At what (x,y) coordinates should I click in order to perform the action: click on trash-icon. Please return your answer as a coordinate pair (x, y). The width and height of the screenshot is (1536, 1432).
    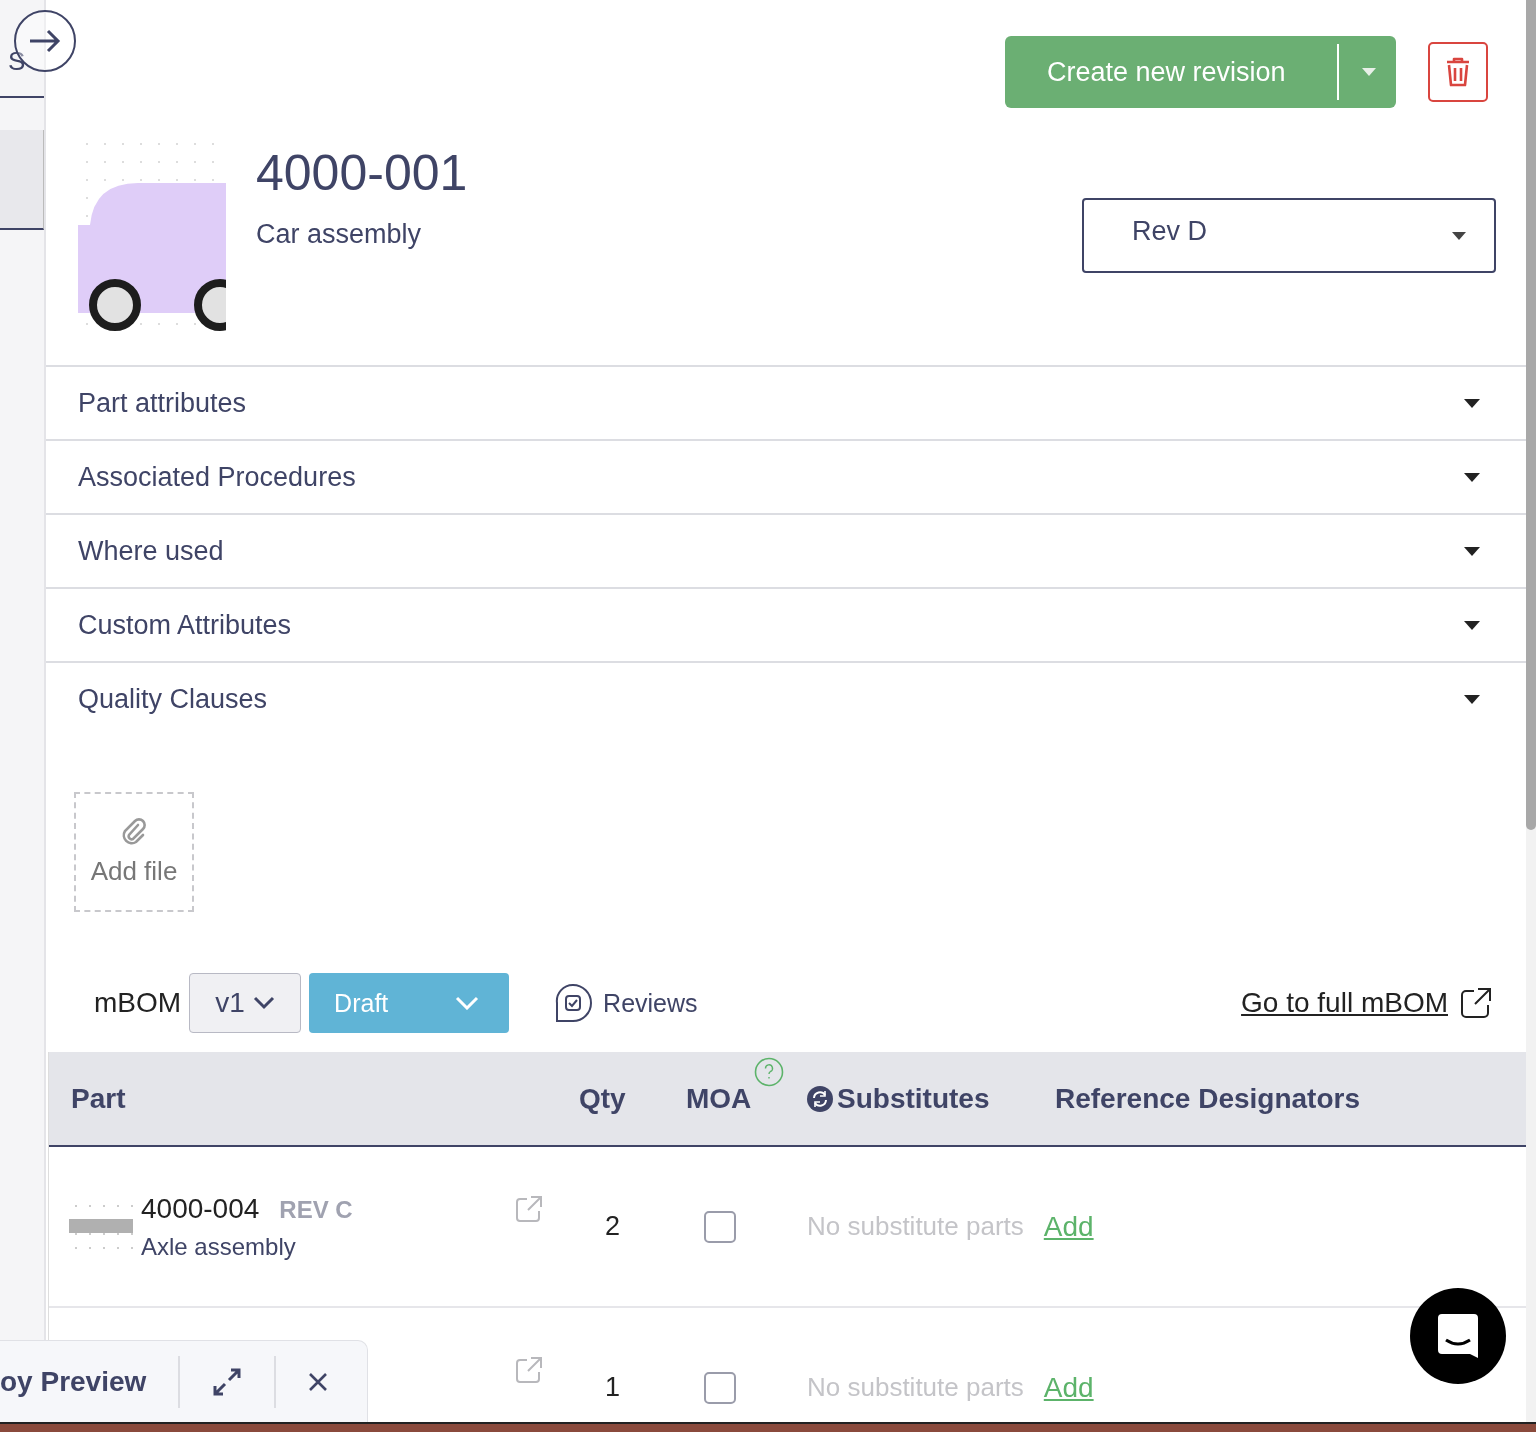
    Looking at the image, I should click on (1458, 72).